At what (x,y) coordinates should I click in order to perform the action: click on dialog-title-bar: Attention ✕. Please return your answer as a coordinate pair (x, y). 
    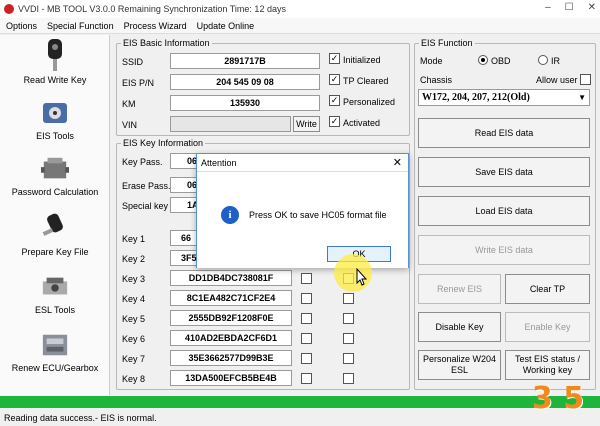
    Looking at the image, I should click on (302, 163).